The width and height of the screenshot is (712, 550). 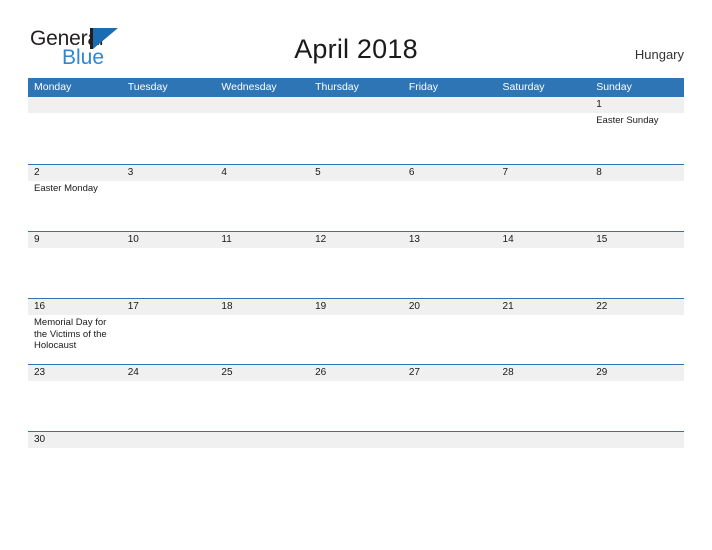 I want to click on day-header-friday: Friday, so click(x=423, y=87).